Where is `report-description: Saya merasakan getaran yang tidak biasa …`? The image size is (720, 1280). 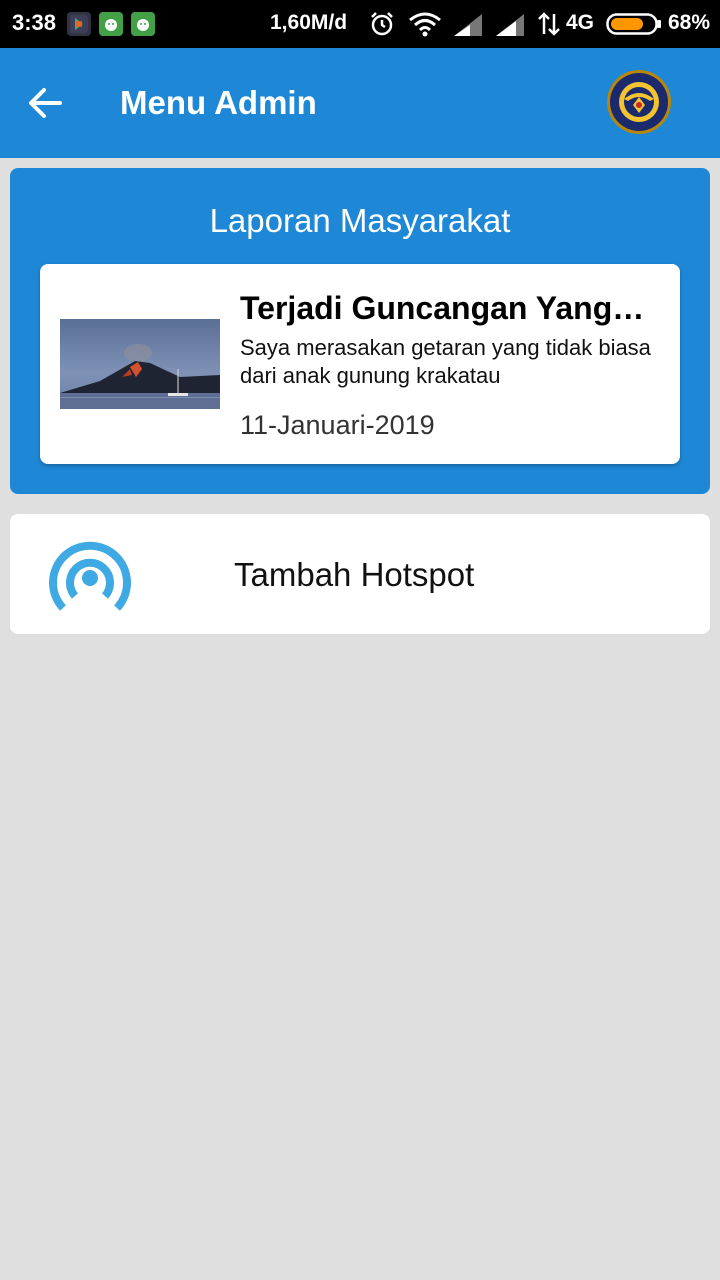 report-description: Saya merasakan getaran yang tidak biasa … is located at coordinates (445, 361).